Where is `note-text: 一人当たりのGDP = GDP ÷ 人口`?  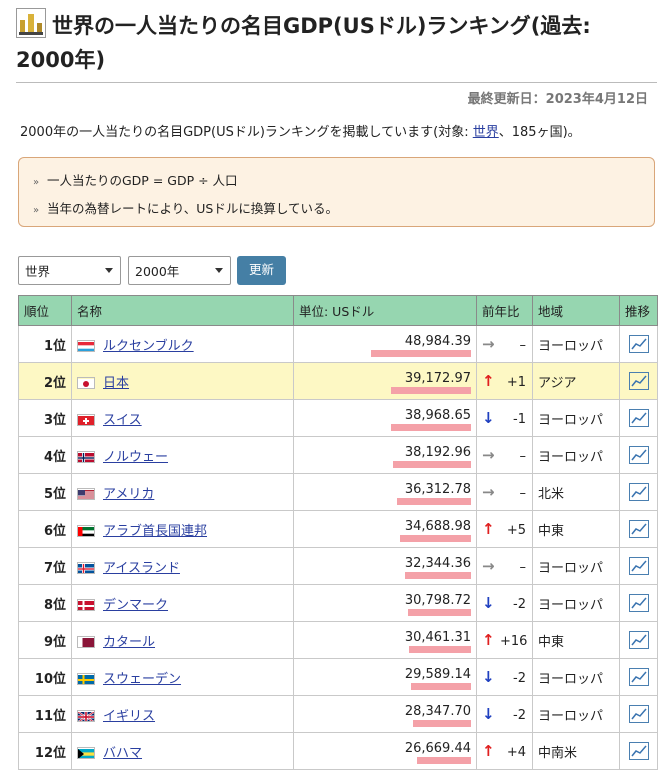 note-text: 一人当たりのGDP = GDP ÷ 人口 is located at coordinates (142, 180).